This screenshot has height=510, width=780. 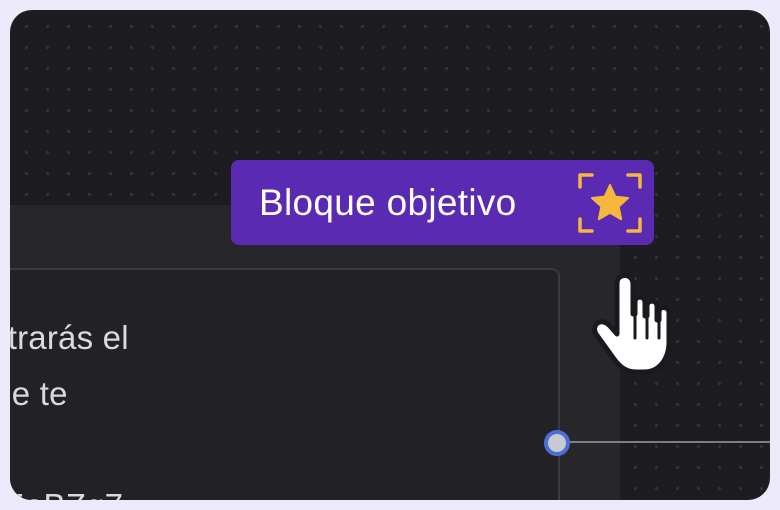 What do you see at coordinates (250, 489) in the screenshot?
I see `message-line-4: https://t.me/joinchat/J5oBZg7` at bounding box center [250, 489].